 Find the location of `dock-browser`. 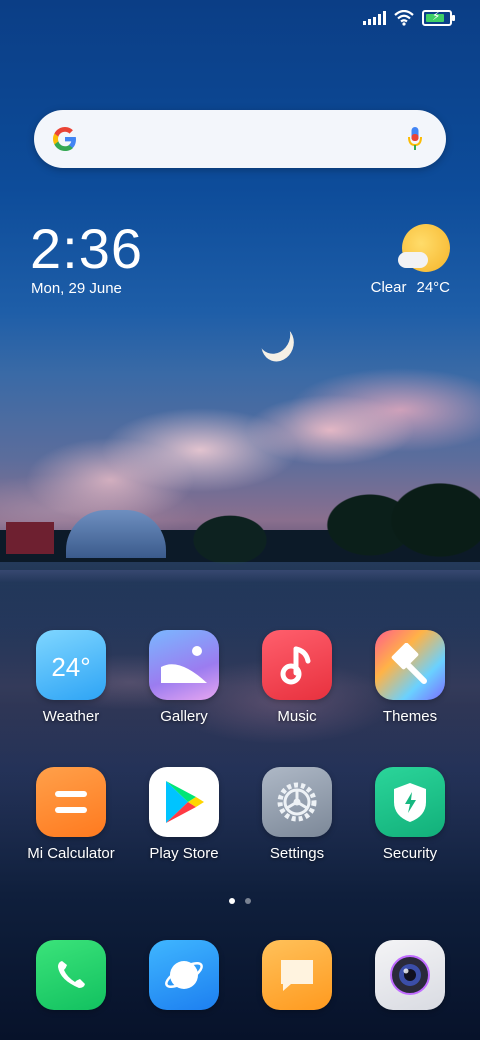

dock-browser is located at coordinates (184, 975).